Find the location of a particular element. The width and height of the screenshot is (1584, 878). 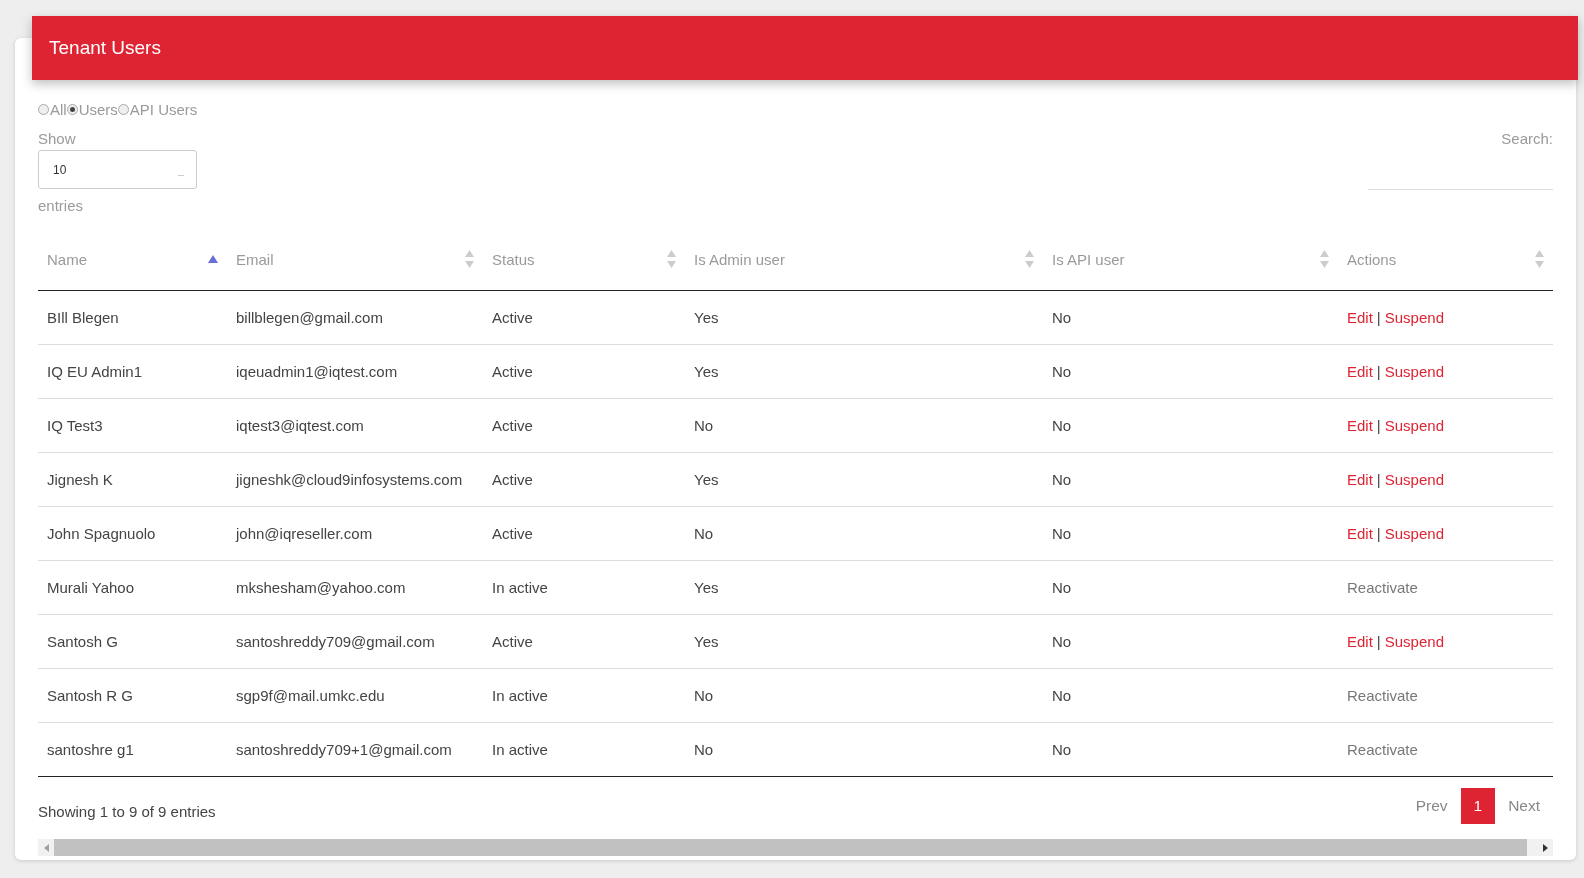

pagination-button: Prev is located at coordinates (1431, 806).